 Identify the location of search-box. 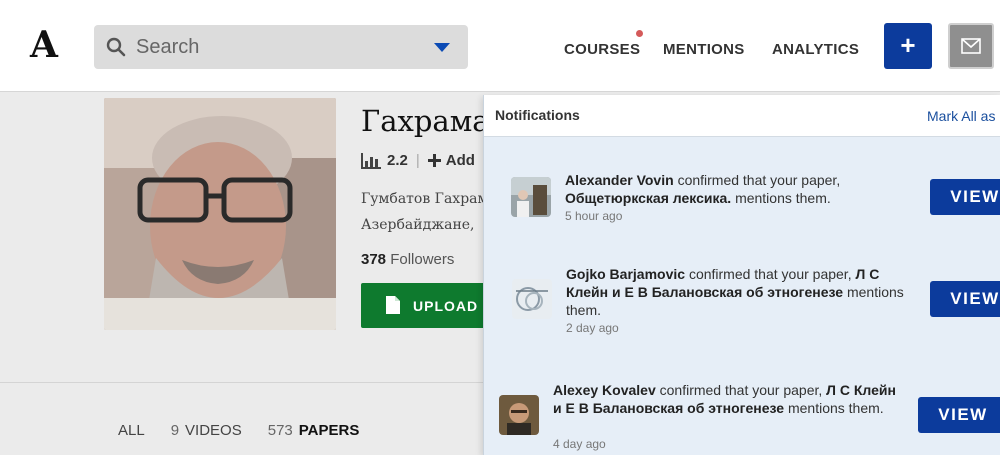
(281, 47).